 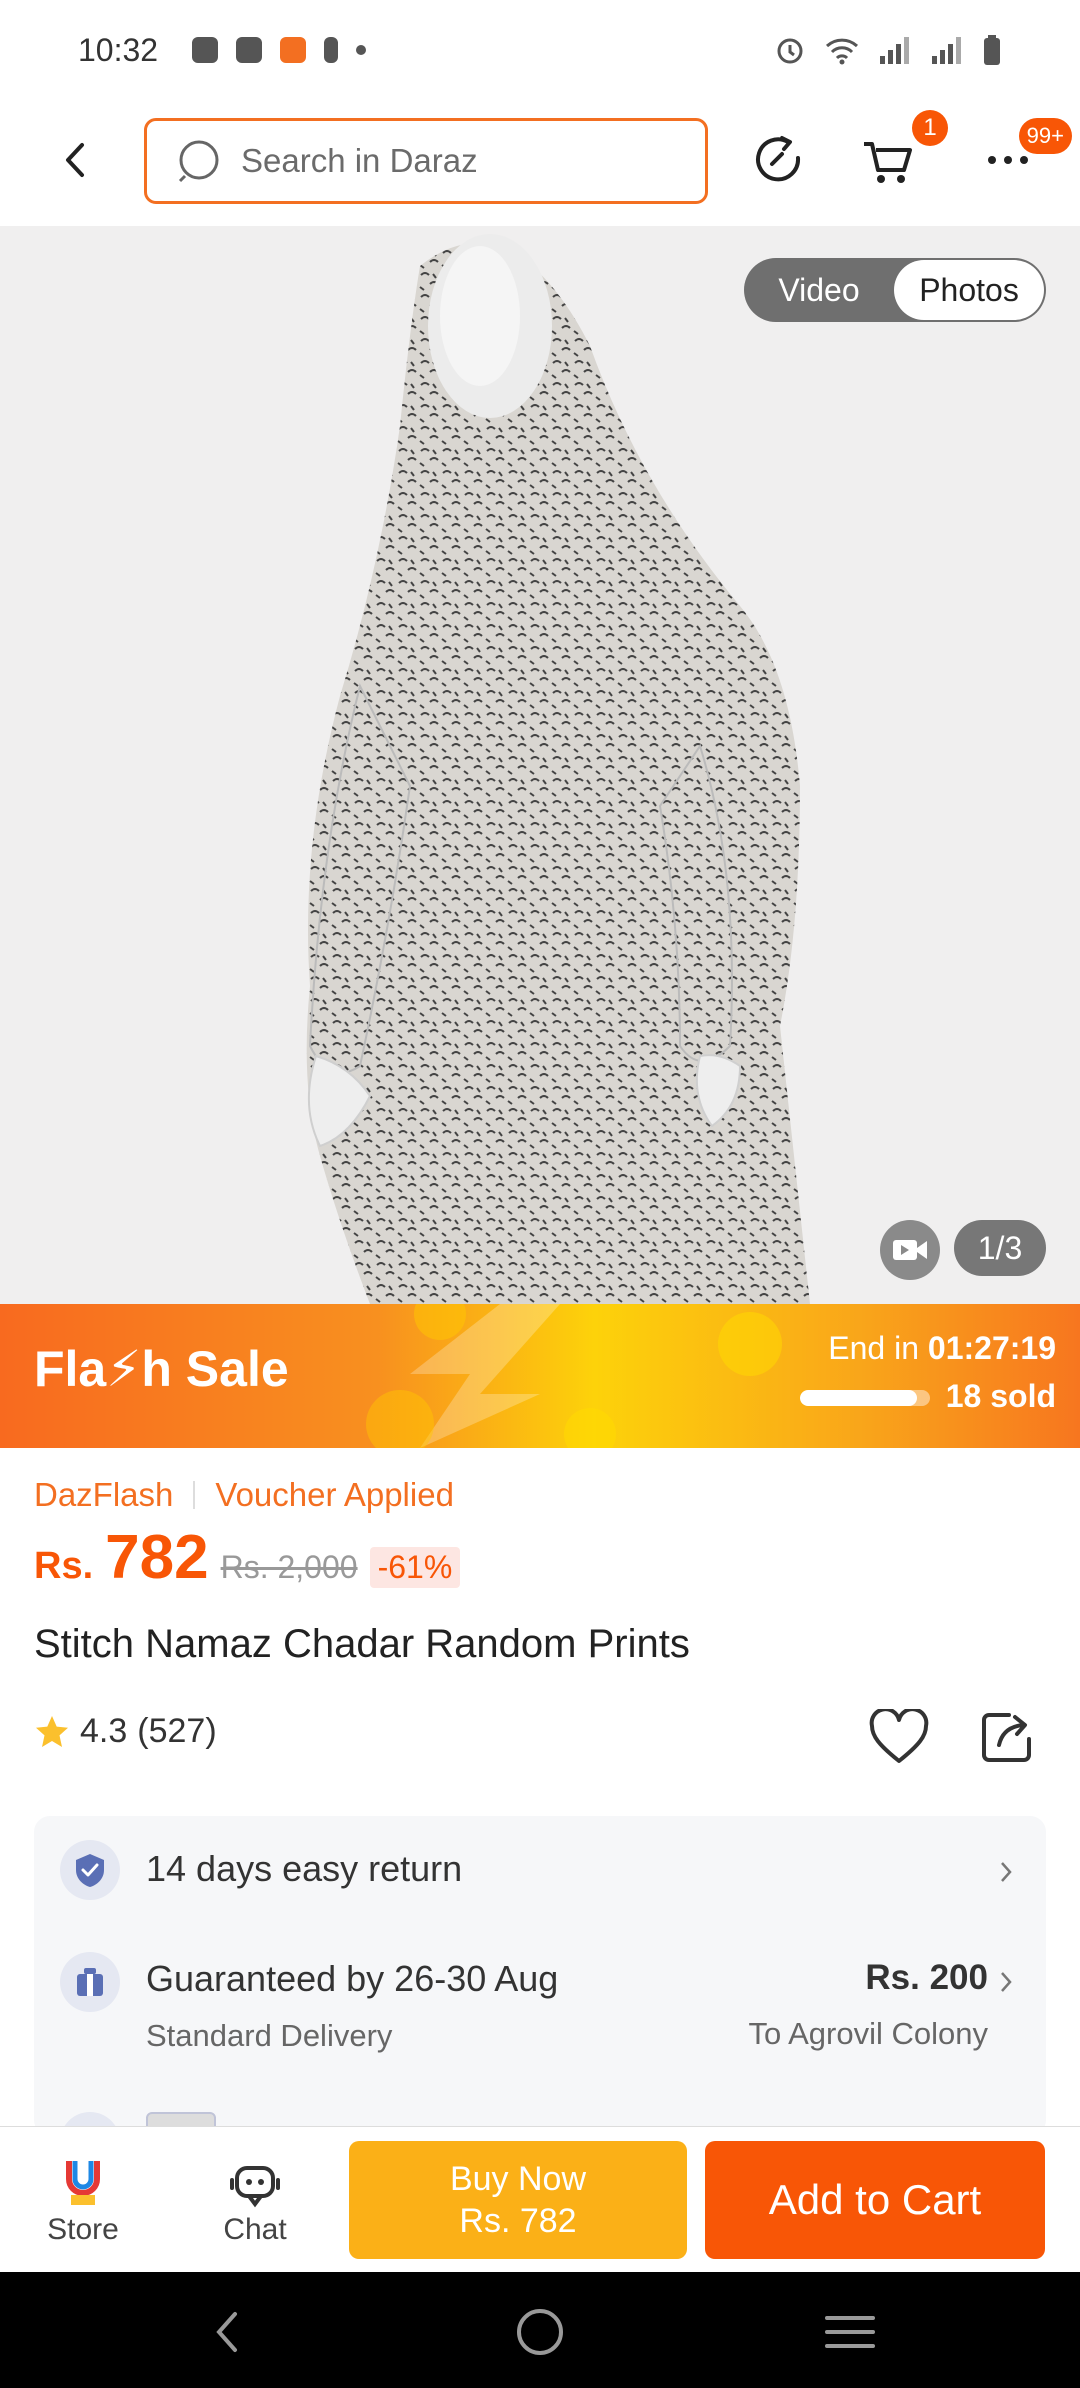 I want to click on search-icon, so click(x=198, y=161).